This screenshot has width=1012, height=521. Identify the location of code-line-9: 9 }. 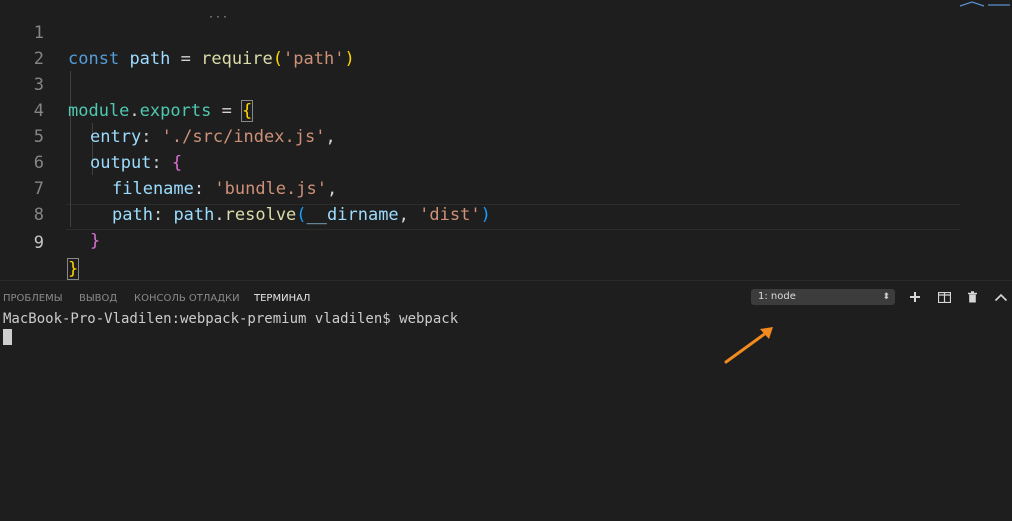
(506, 242).